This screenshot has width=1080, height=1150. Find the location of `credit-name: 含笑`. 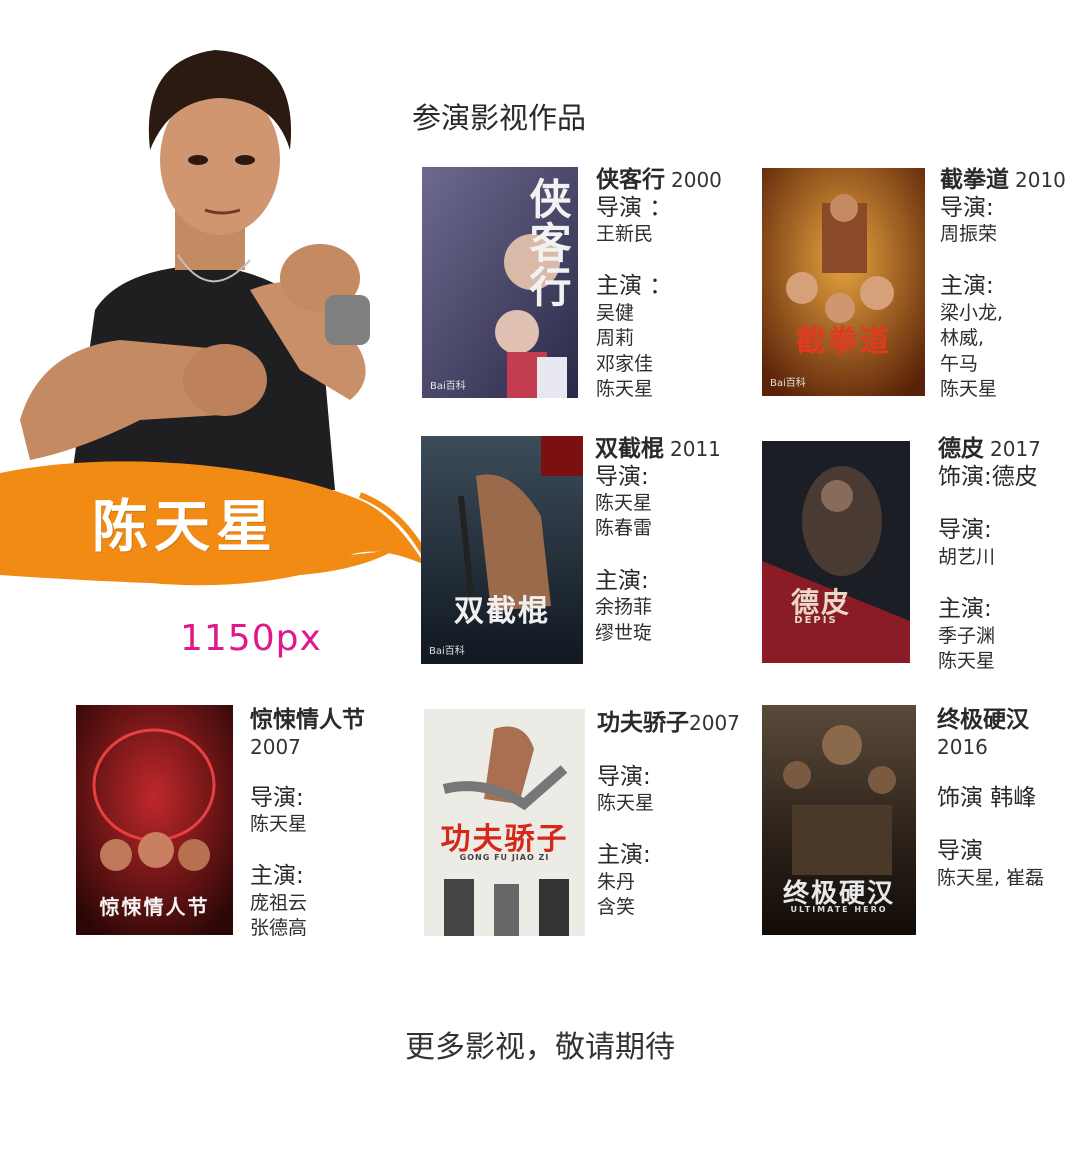

credit-name: 含笑 is located at coordinates (616, 907).